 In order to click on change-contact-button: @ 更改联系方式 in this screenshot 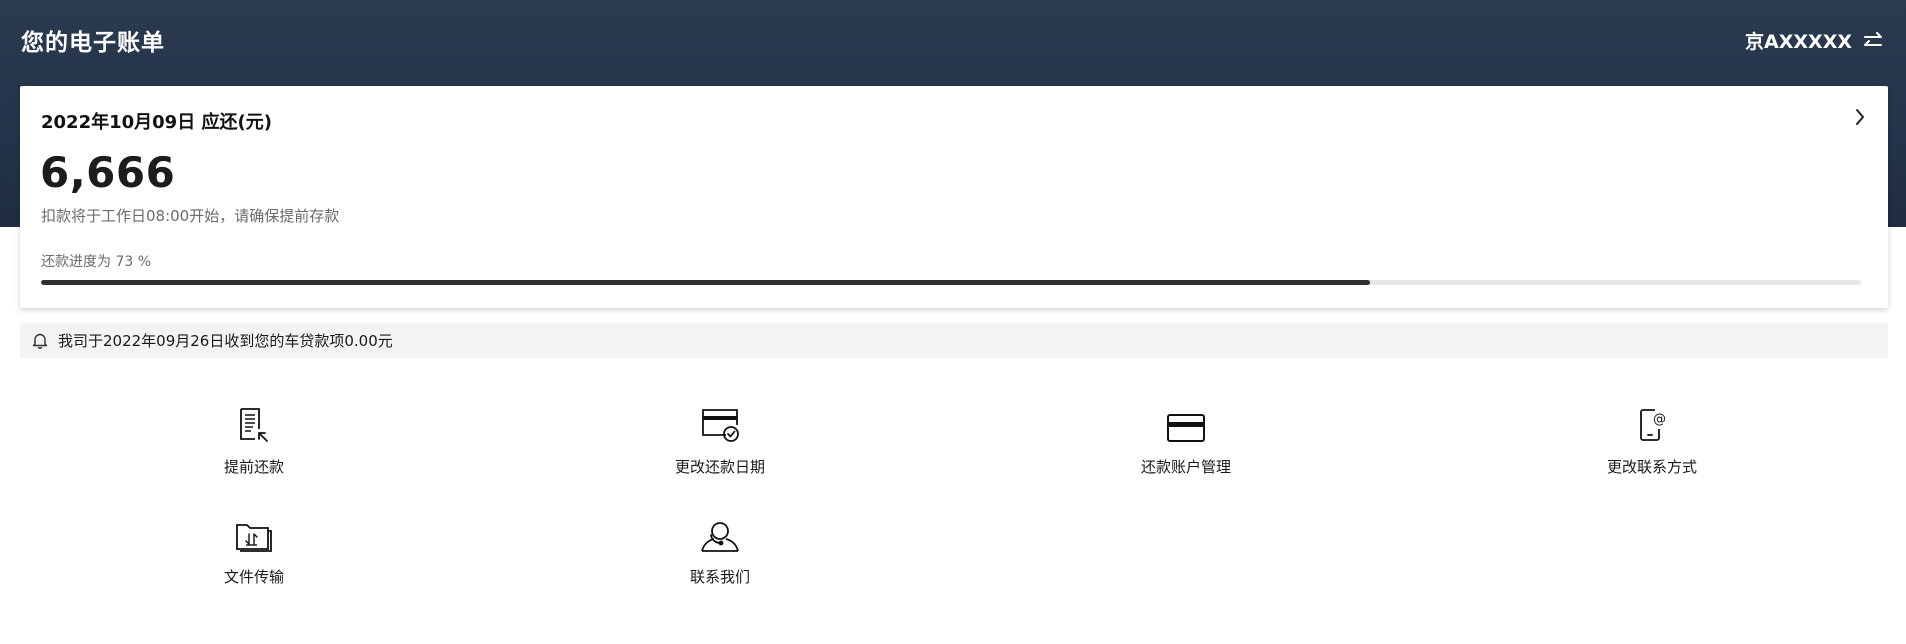, I will do `click(1652, 443)`.